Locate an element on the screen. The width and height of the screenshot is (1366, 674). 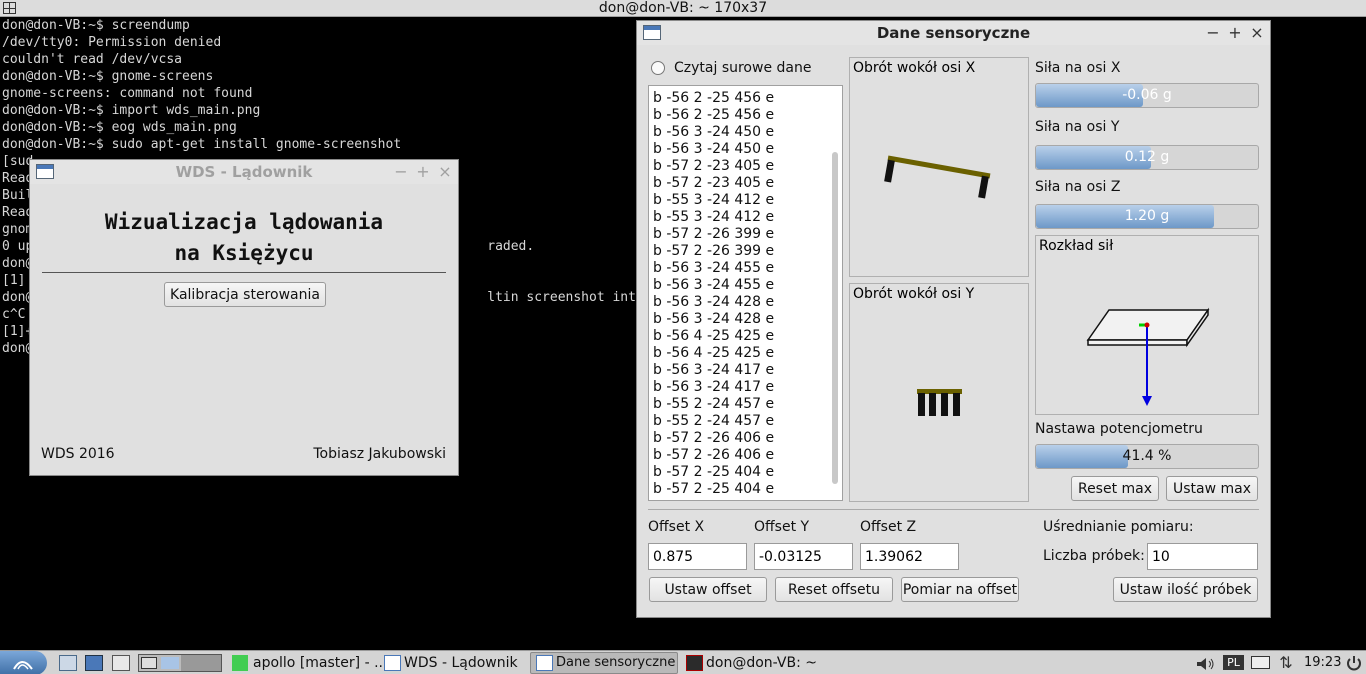
potentiometer-bar: 41.4 % is located at coordinates (1147, 456).